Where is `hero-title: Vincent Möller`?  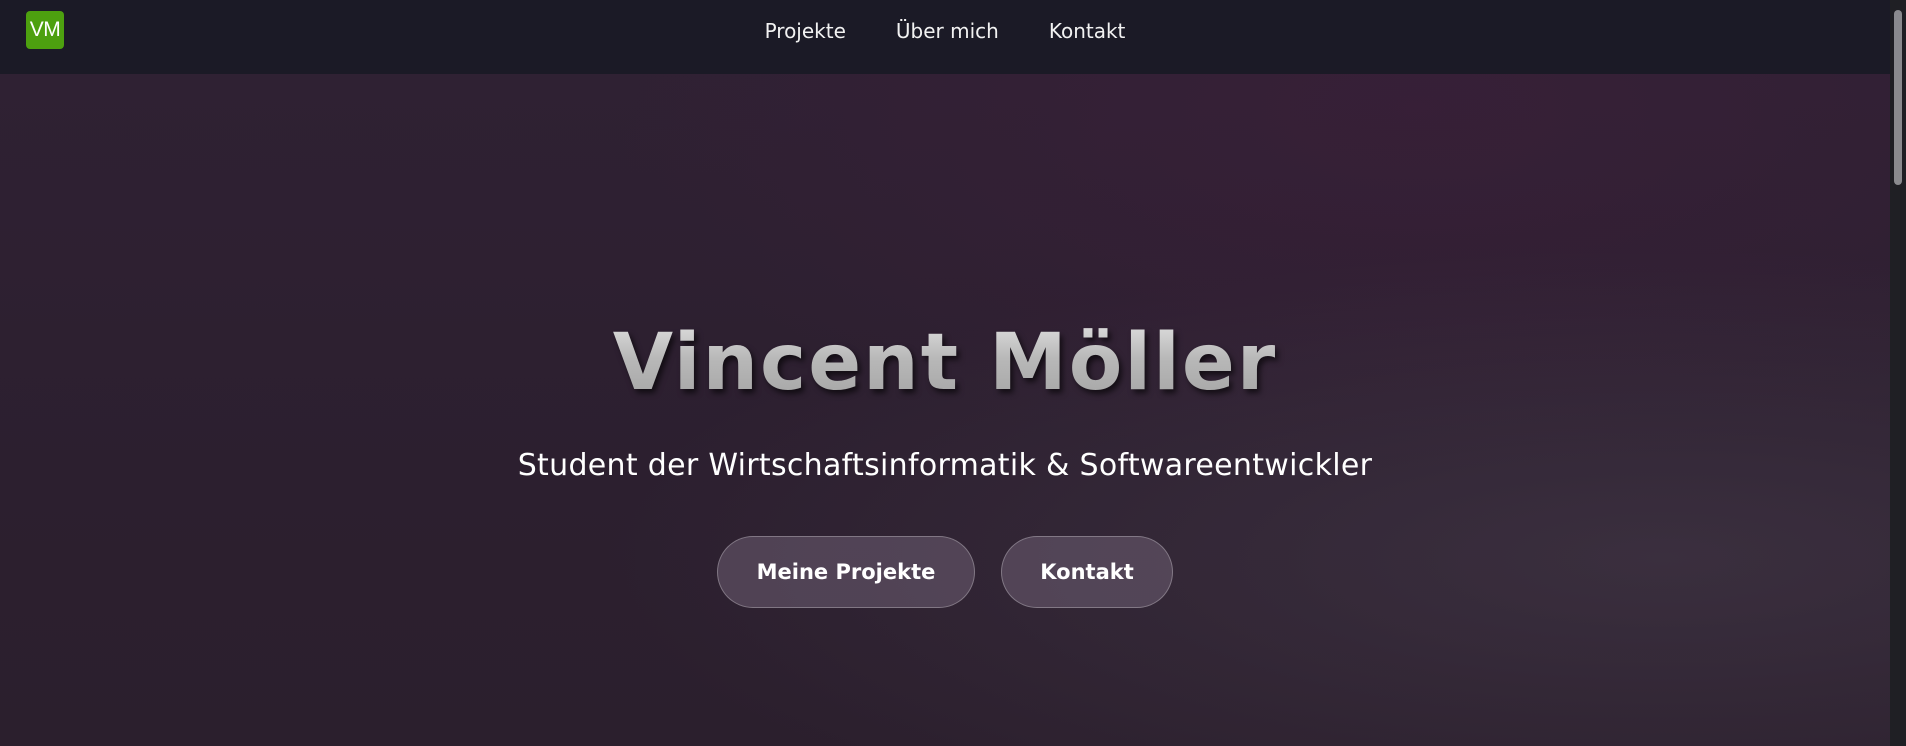 hero-title: Vincent Möller is located at coordinates (945, 363).